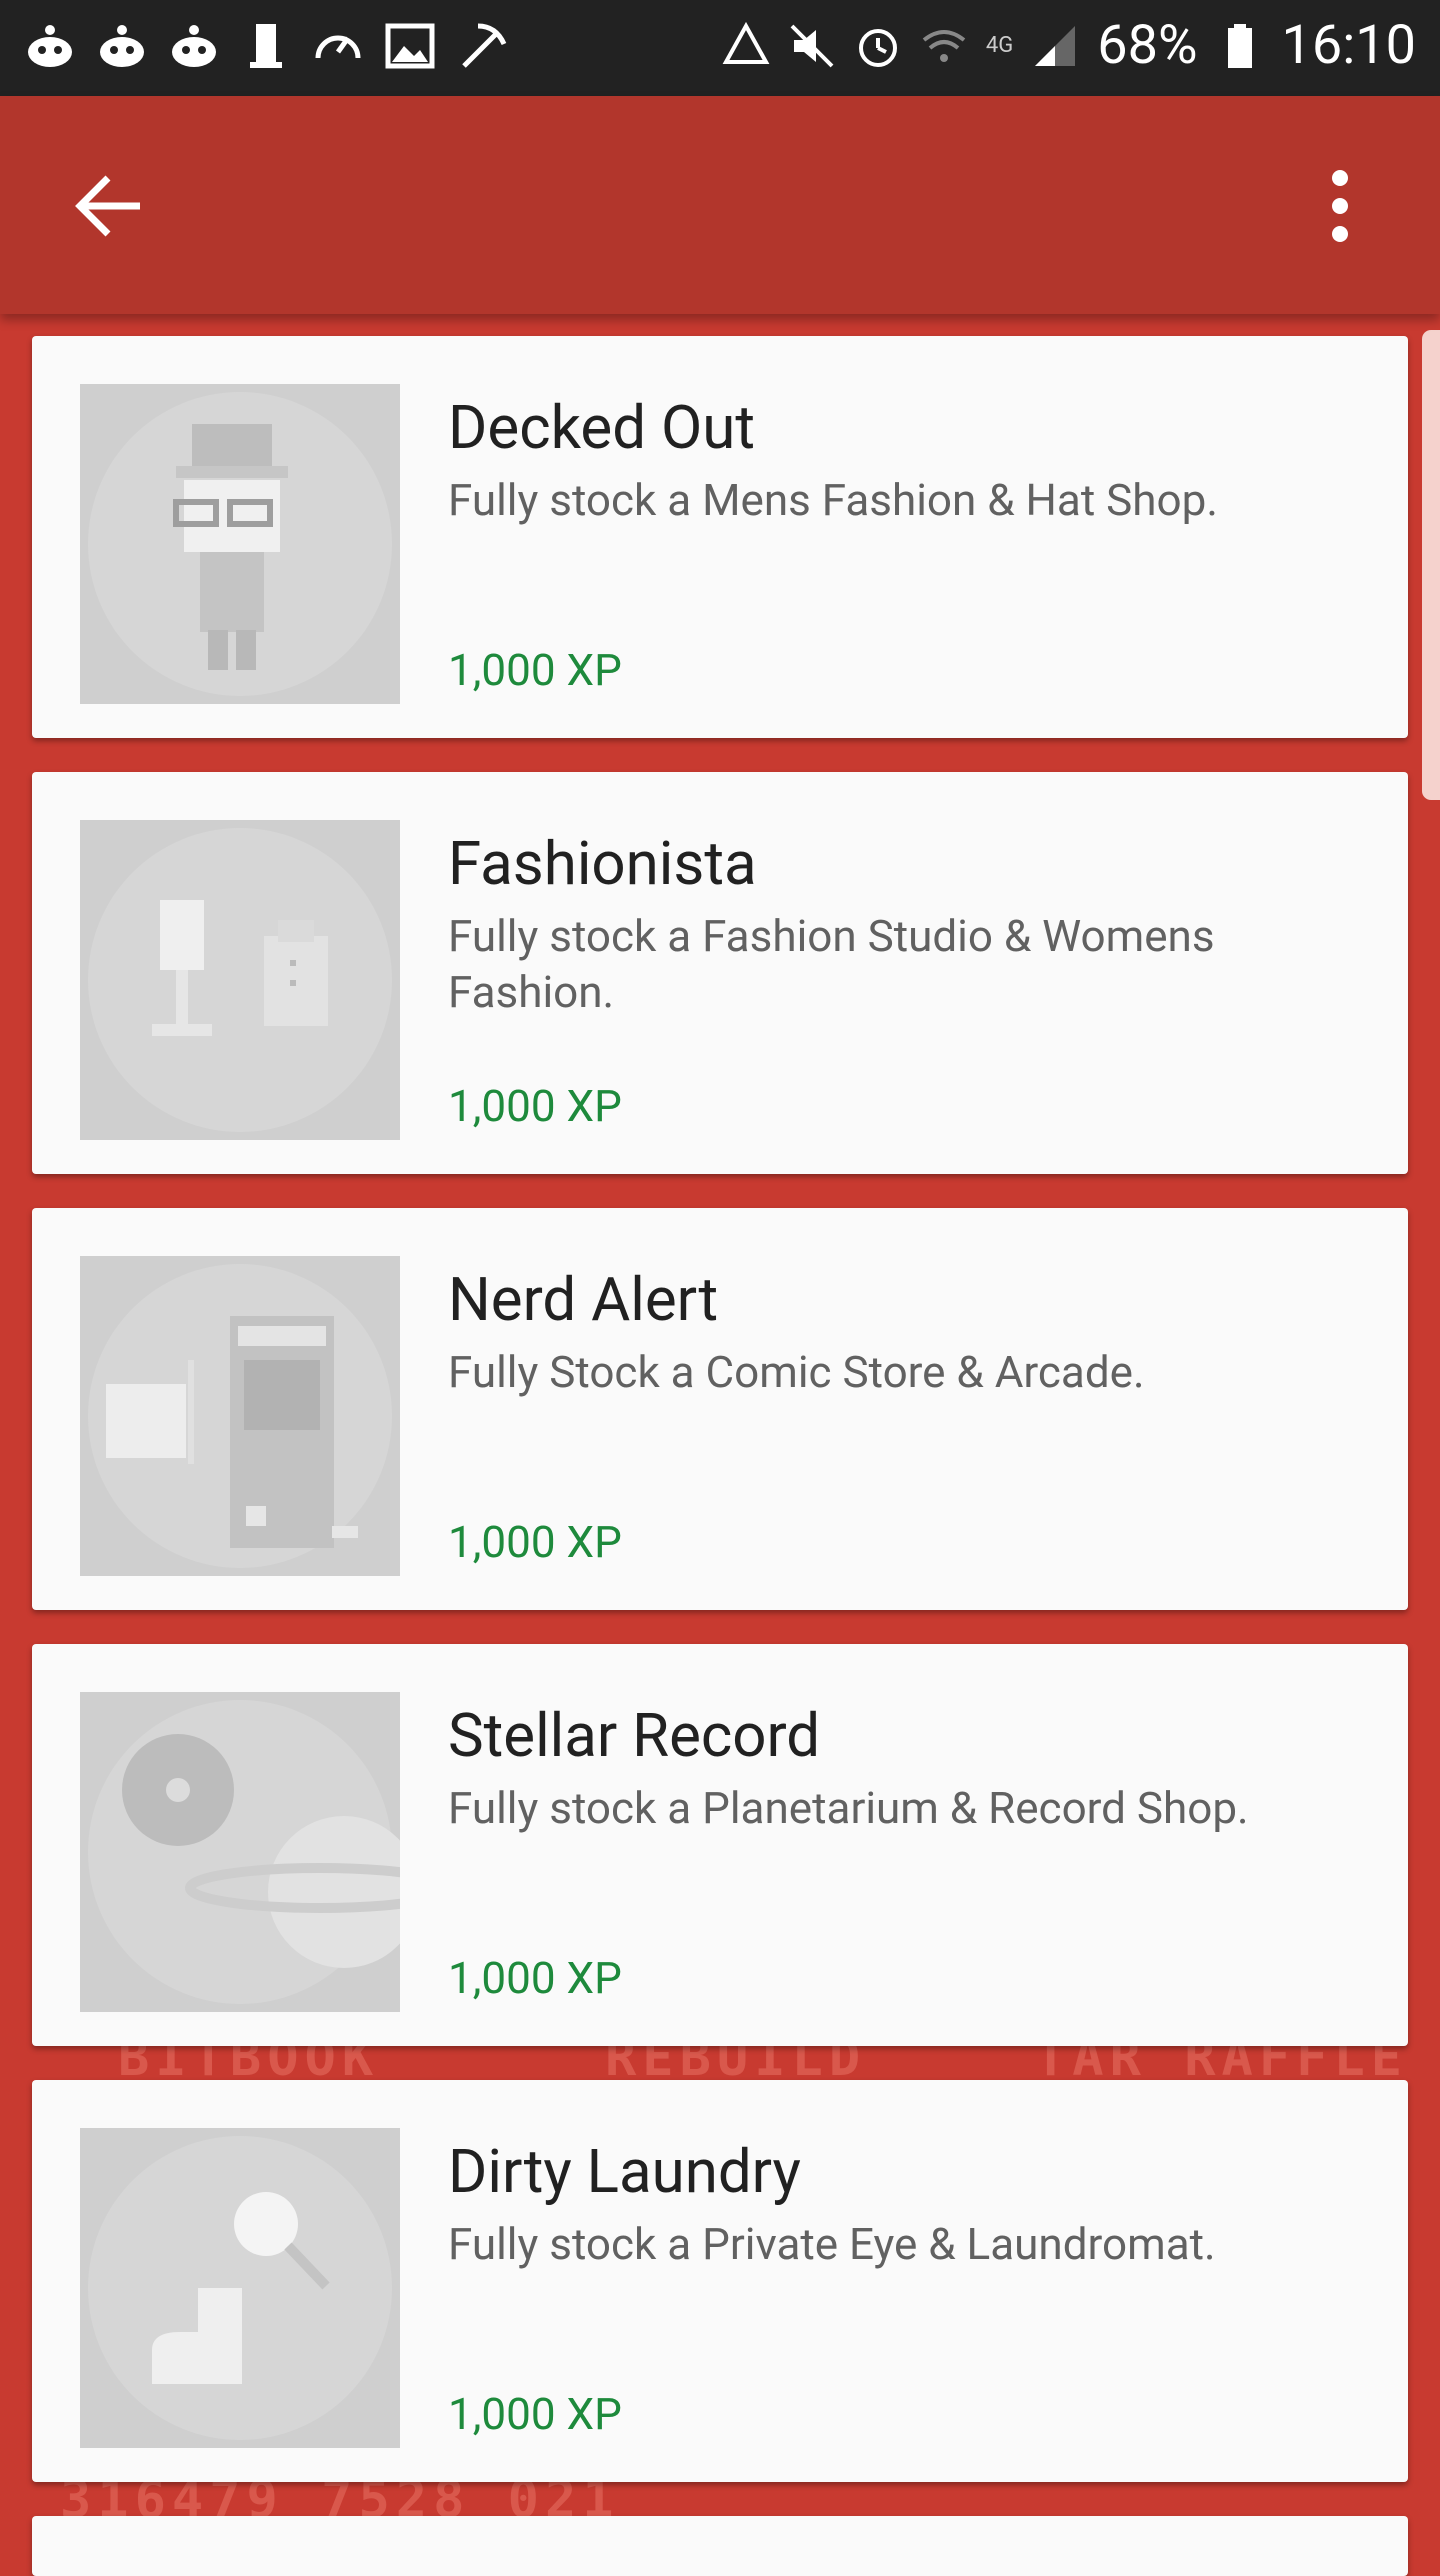 This screenshot has width=1440, height=2576. What do you see at coordinates (812, 46) in the screenshot?
I see `mute-icon` at bounding box center [812, 46].